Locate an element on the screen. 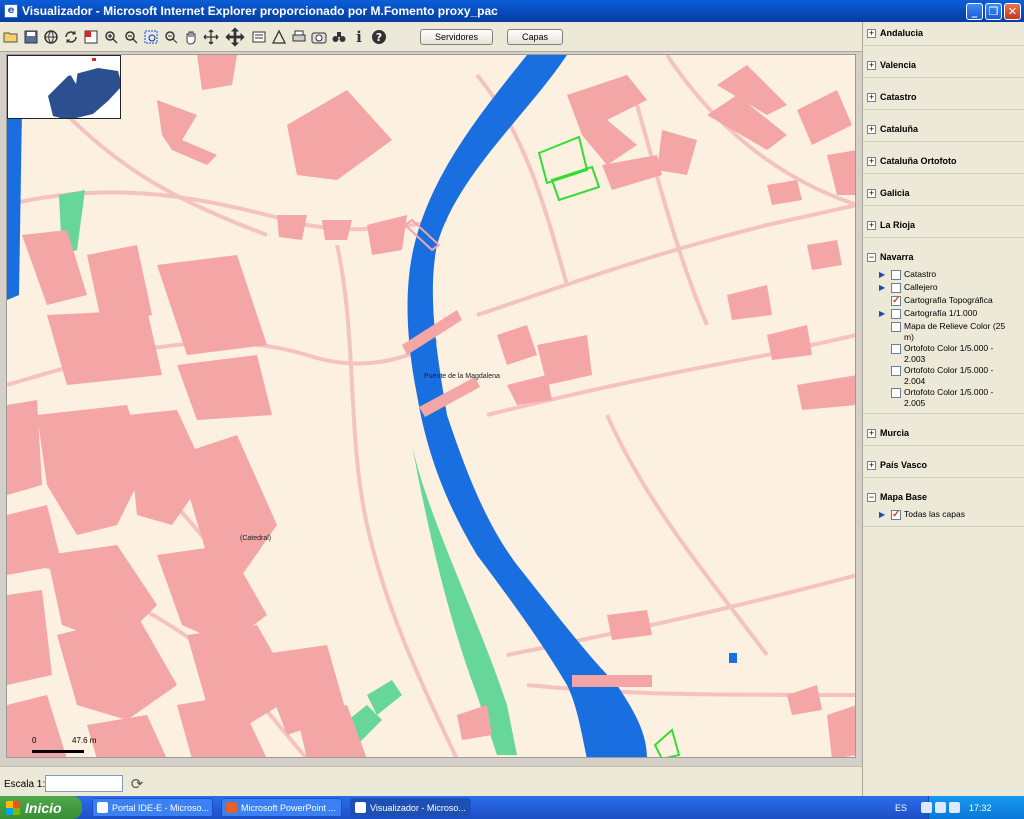 The image size is (1024, 819). system-tray: ES 17:32 is located at coordinates (959, 807).